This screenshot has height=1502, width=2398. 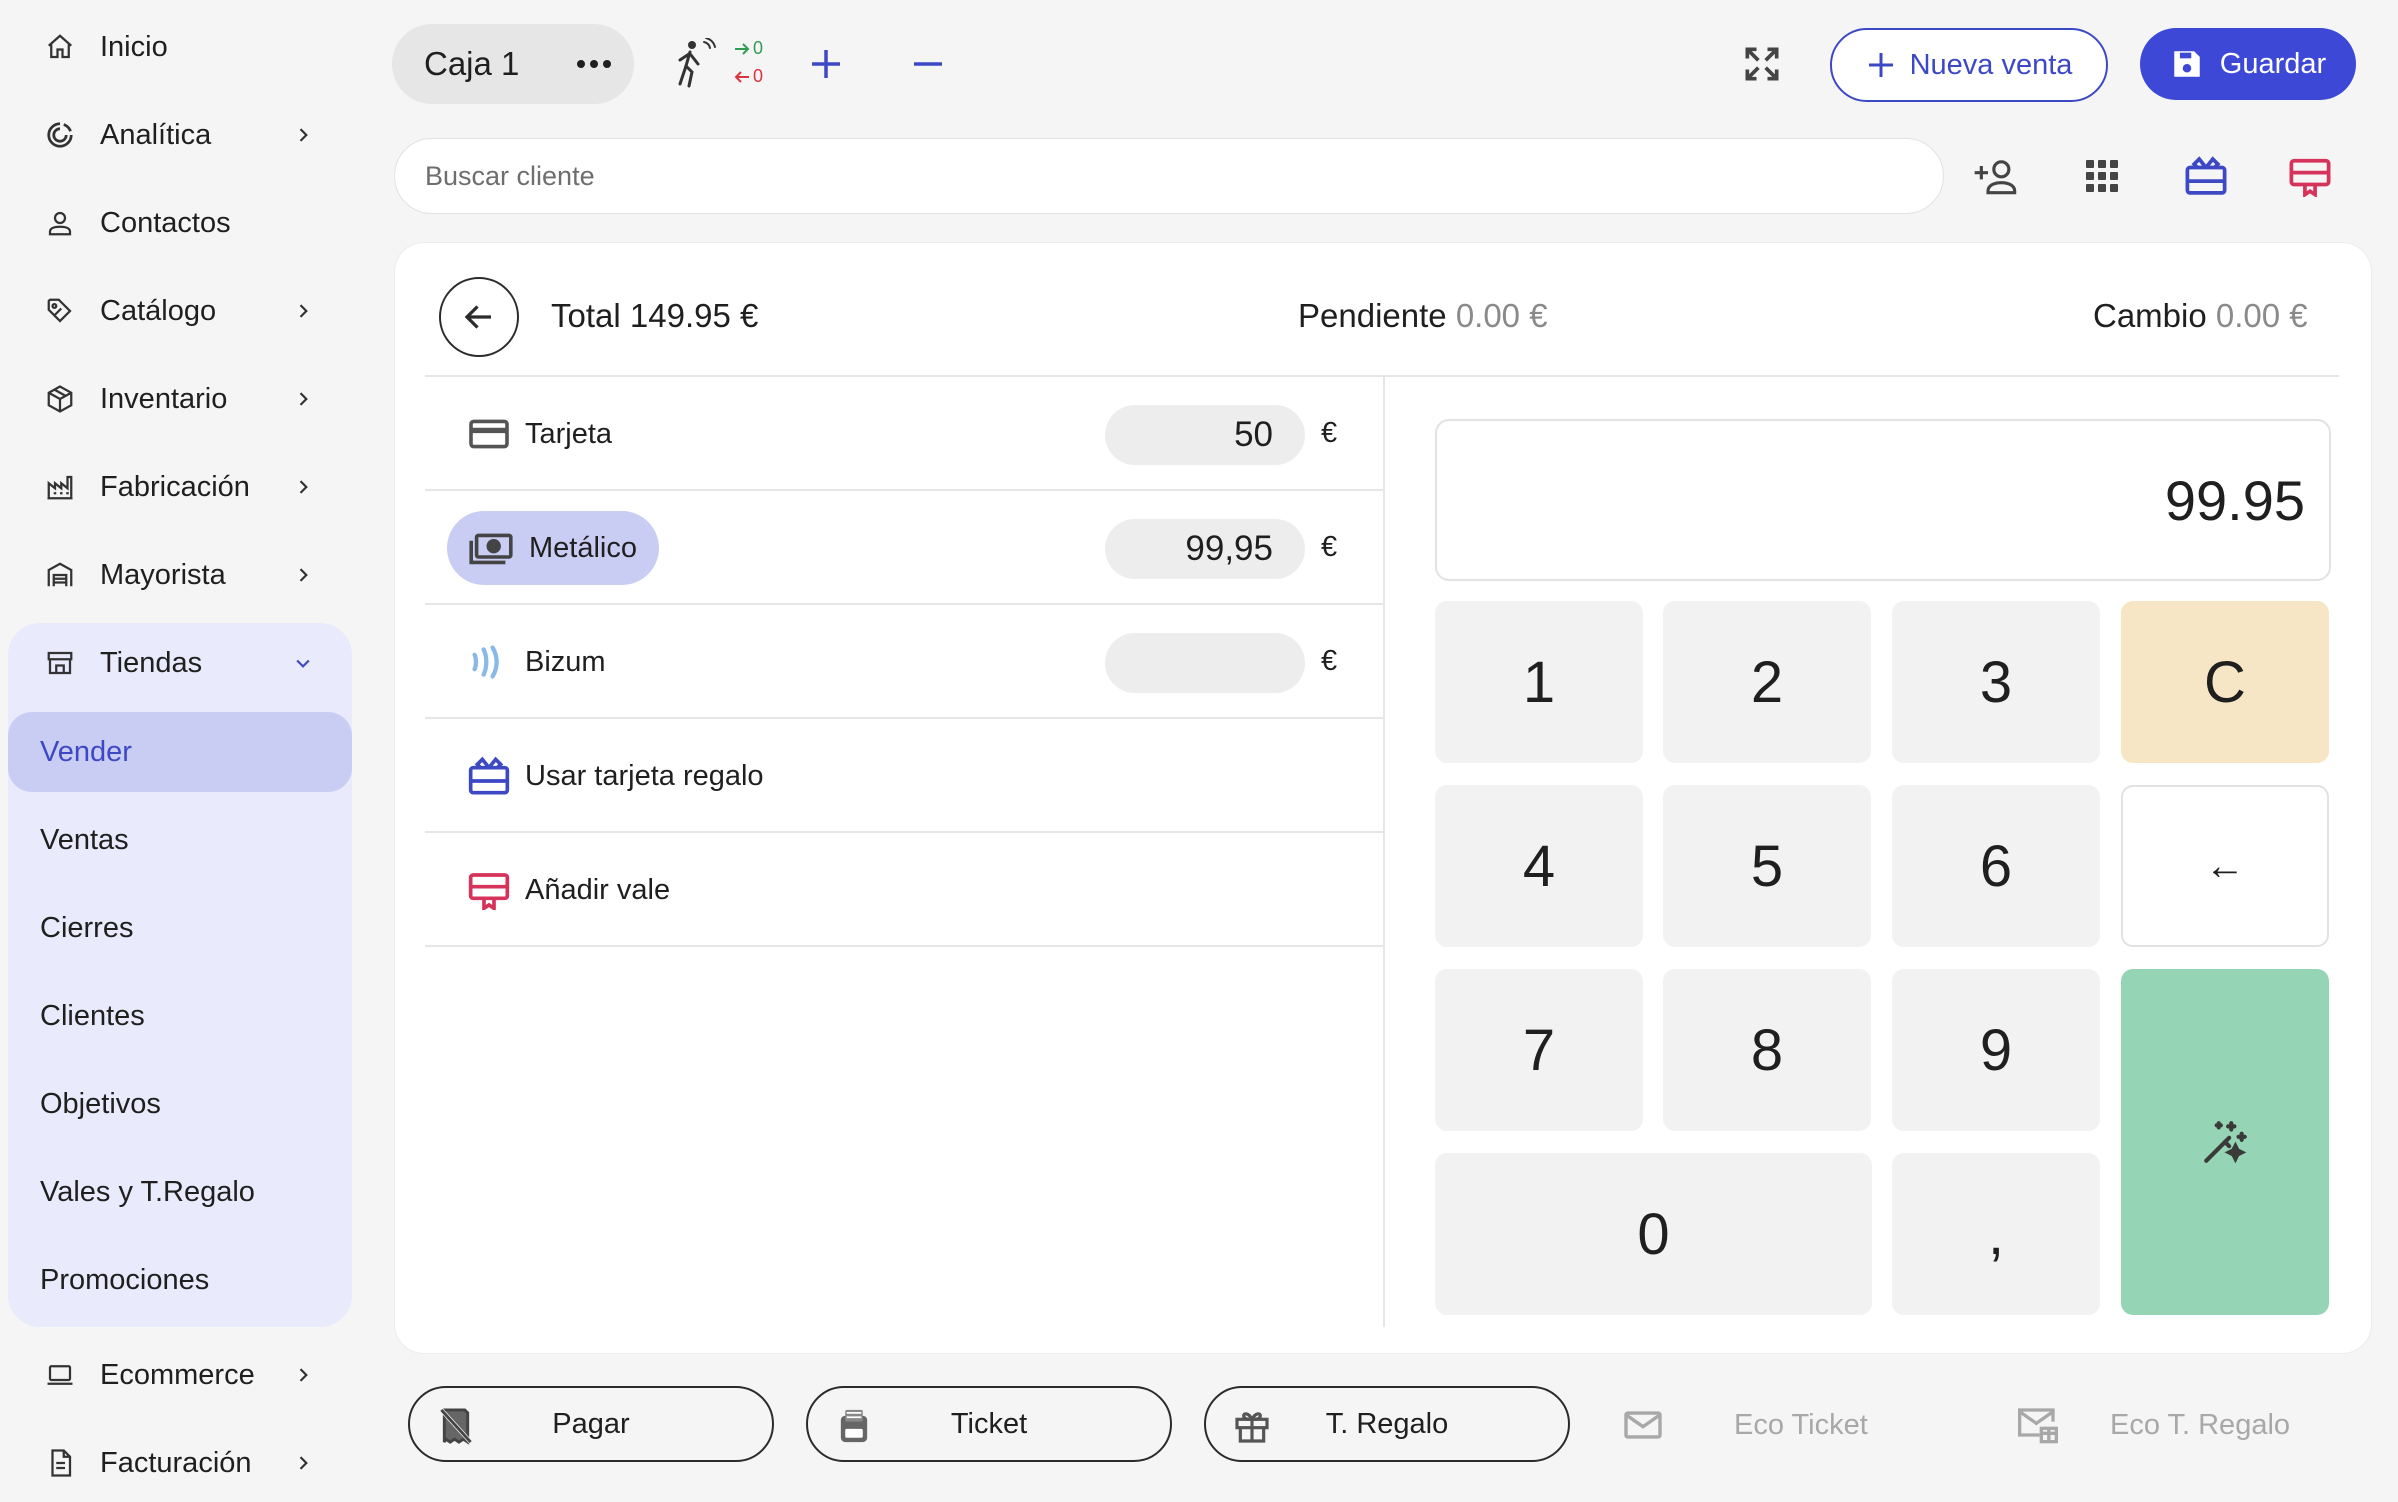 I want to click on bizum-icon, so click(x=485, y=662).